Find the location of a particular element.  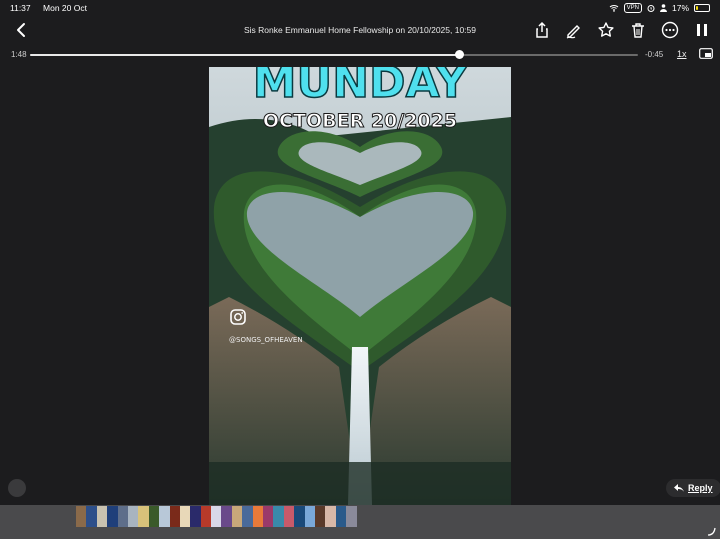

thumbnail-tray is located at coordinates (360, 522).